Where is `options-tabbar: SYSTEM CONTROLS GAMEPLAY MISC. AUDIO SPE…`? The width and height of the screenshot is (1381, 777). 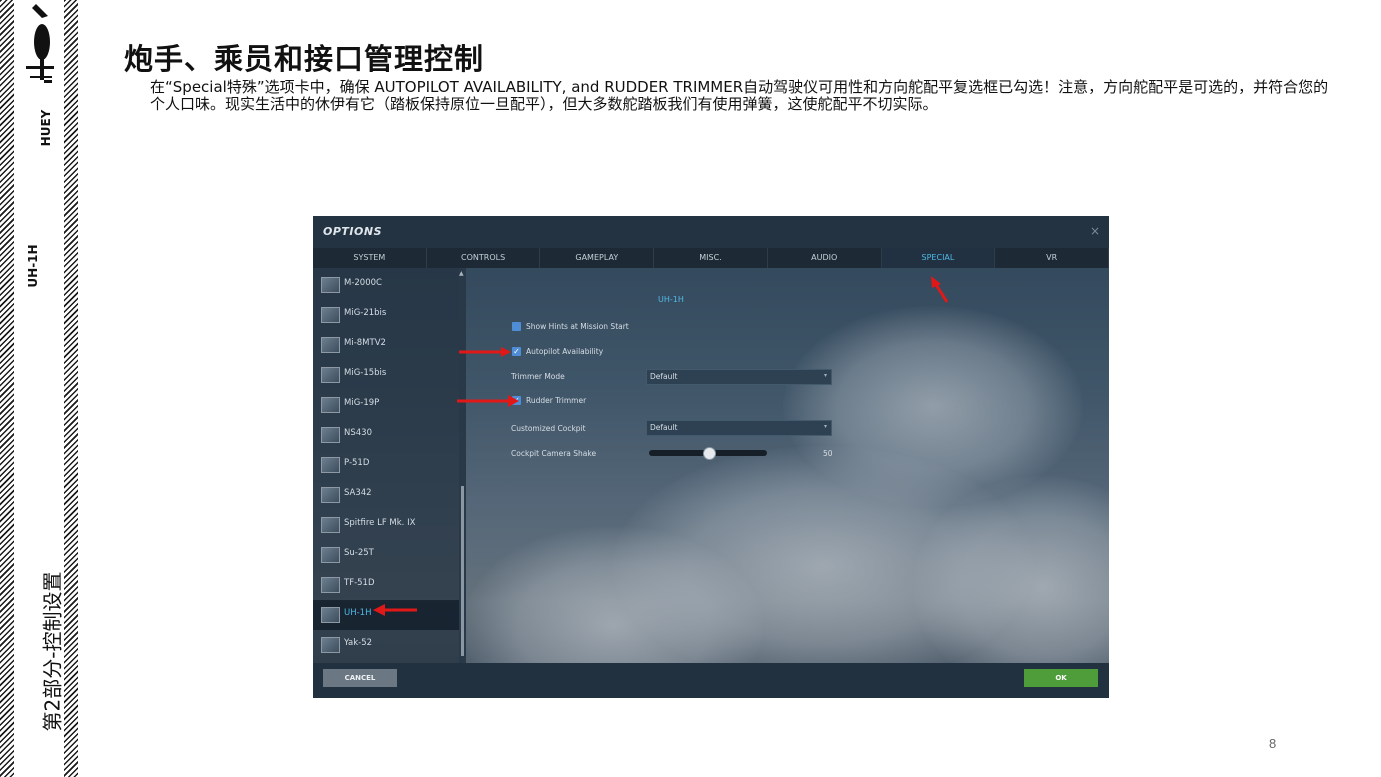
options-tabbar: SYSTEM CONTROLS GAMEPLAY MISC. AUDIO SPE… is located at coordinates (711, 258).